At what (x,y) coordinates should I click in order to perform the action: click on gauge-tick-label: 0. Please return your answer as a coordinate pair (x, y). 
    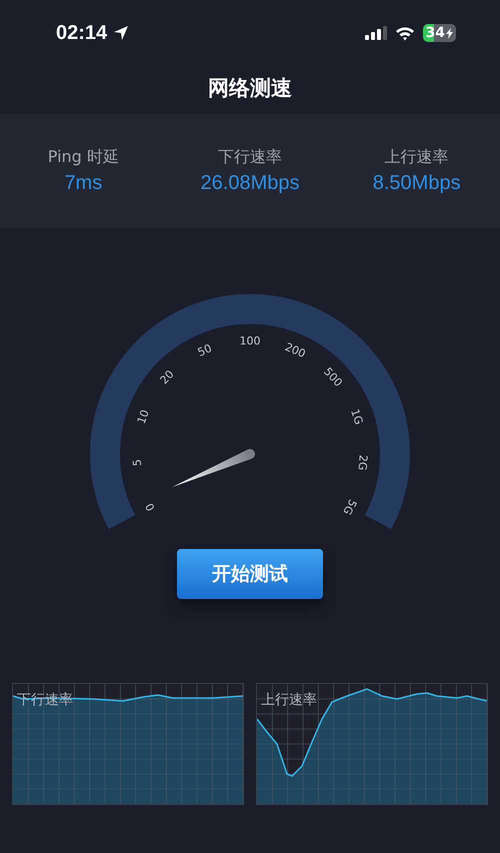
    Looking at the image, I should click on (150, 507).